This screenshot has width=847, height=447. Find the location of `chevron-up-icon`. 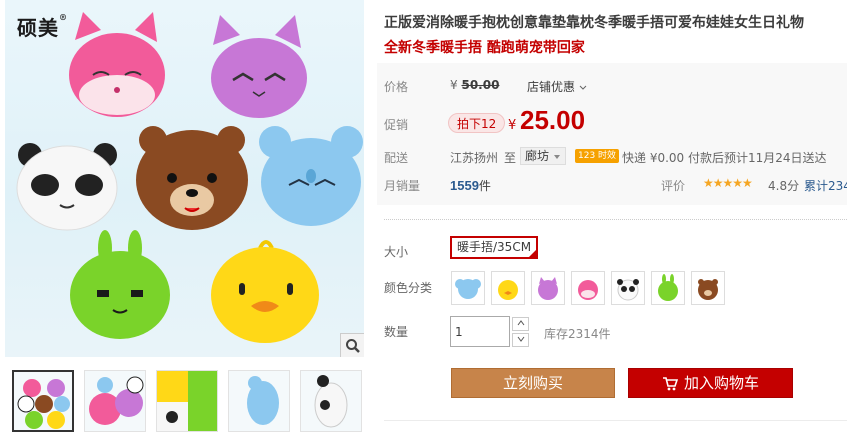

chevron-up-icon is located at coordinates (520, 323).